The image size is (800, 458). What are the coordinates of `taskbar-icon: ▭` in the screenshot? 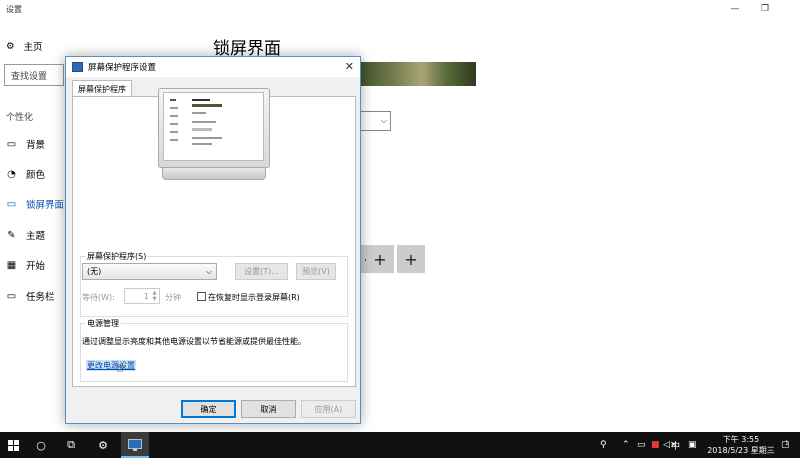 It's located at (11, 296).